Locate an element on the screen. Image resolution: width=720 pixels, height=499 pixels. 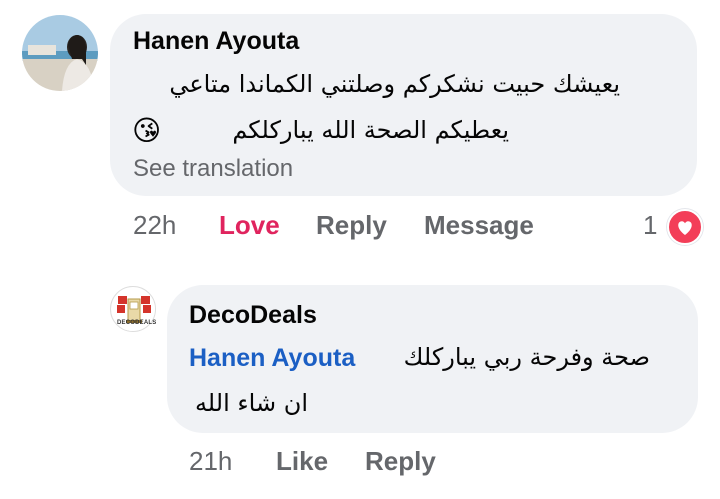
comment-text-line-1: يعيشك حبيت نشكركم وصلتني الكماندا متاعي is located at coordinates (394, 84).